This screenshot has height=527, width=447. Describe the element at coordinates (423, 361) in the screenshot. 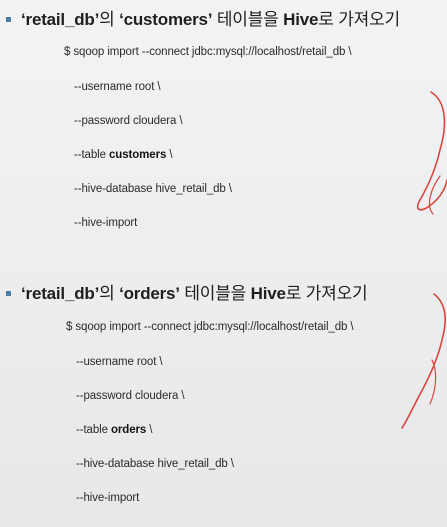

I see `bracket-annotation-bottom` at that location.